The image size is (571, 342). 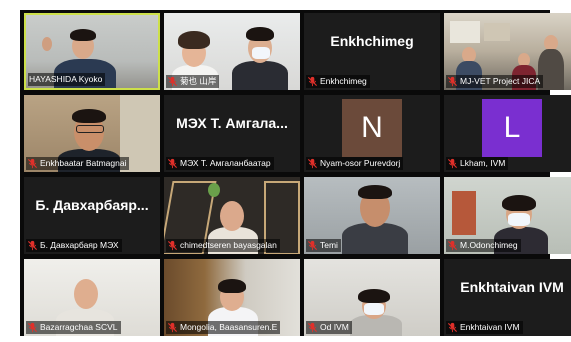 What do you see at coordinates (512, 128) in the screenshot?
I see `avatar: L` at bounding box center [512, 128].